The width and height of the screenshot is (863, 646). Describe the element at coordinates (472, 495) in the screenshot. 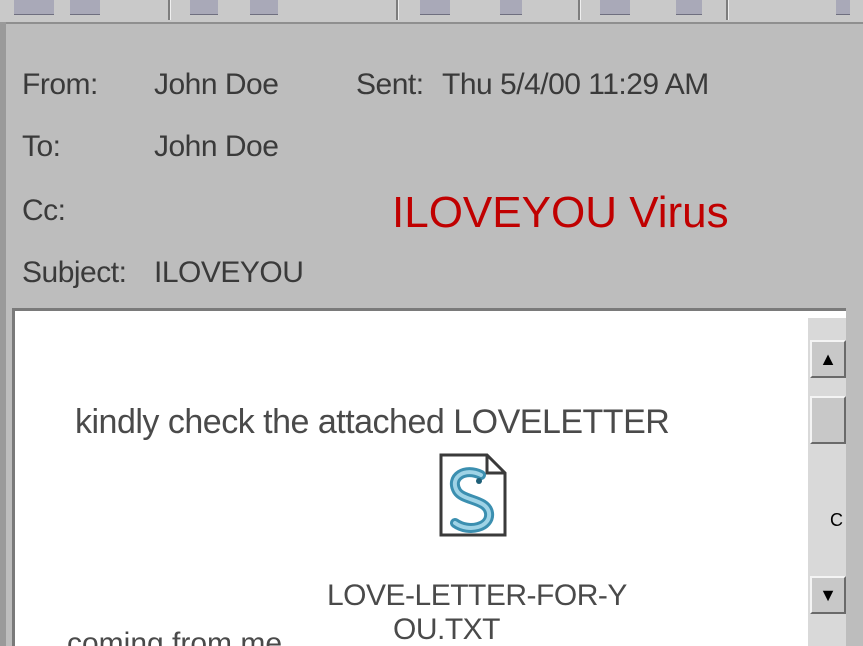

I see `script-file-icon` at that location.